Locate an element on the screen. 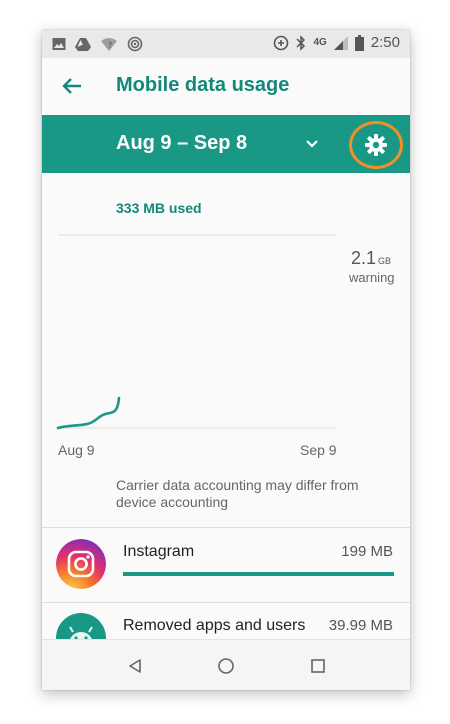  usage-line is located at coordinates (88, 413).